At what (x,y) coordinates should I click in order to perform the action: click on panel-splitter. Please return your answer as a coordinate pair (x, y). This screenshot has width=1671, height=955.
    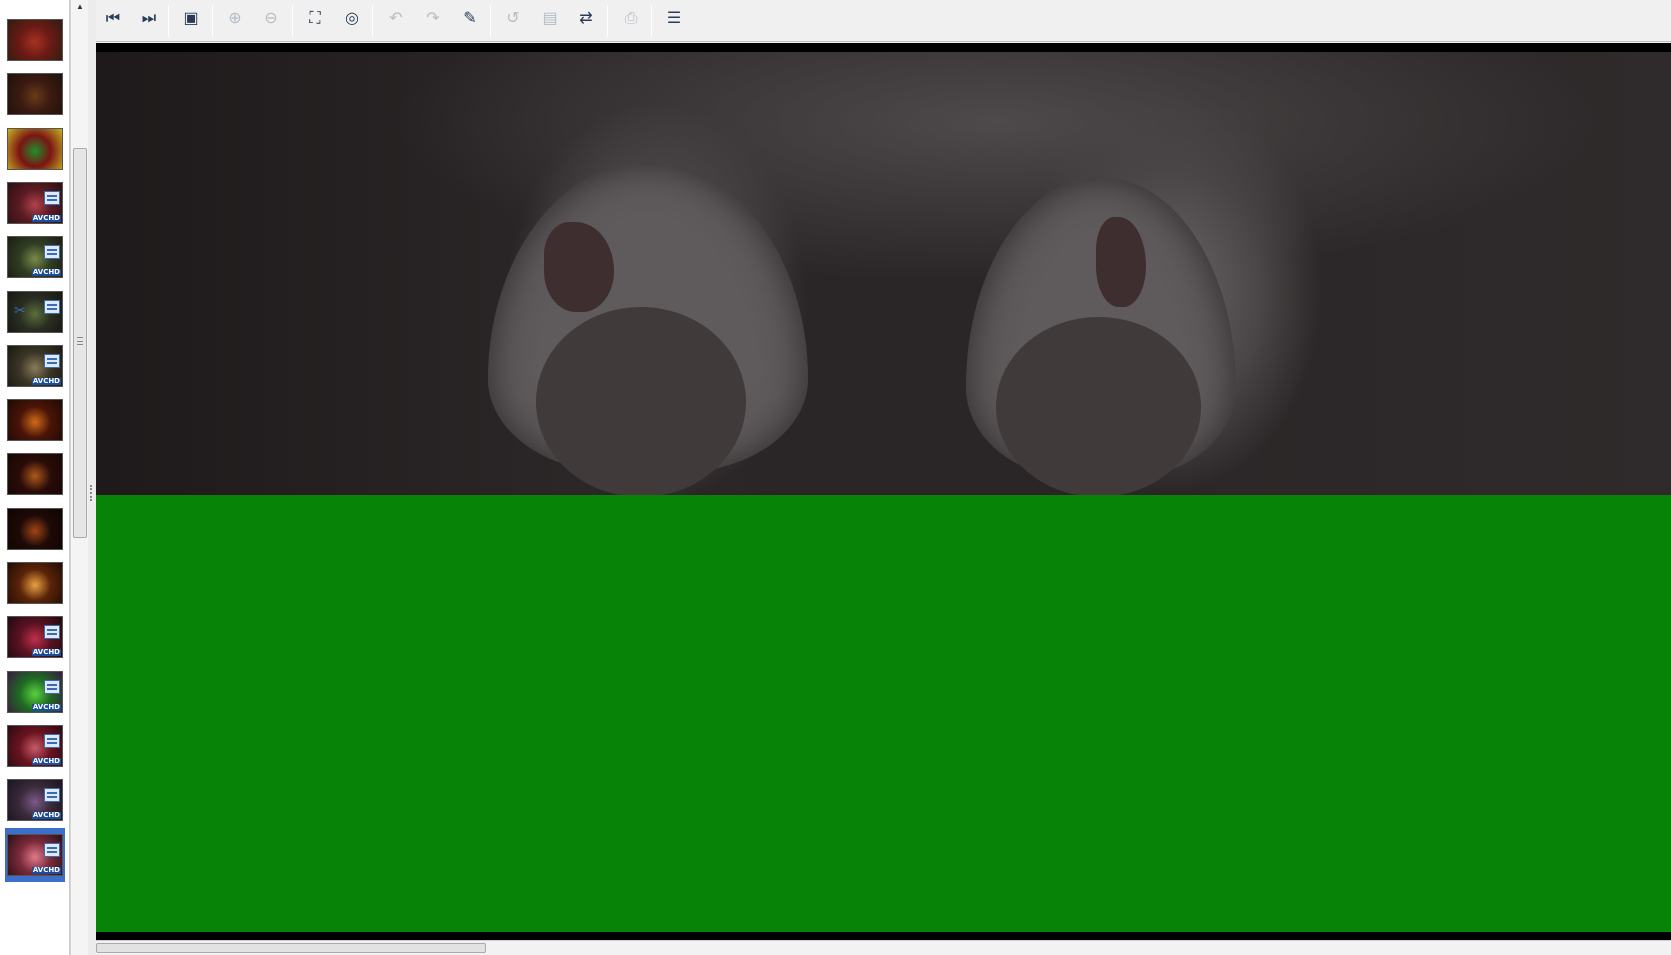
    Looking at the image, I should click on (92, 477).